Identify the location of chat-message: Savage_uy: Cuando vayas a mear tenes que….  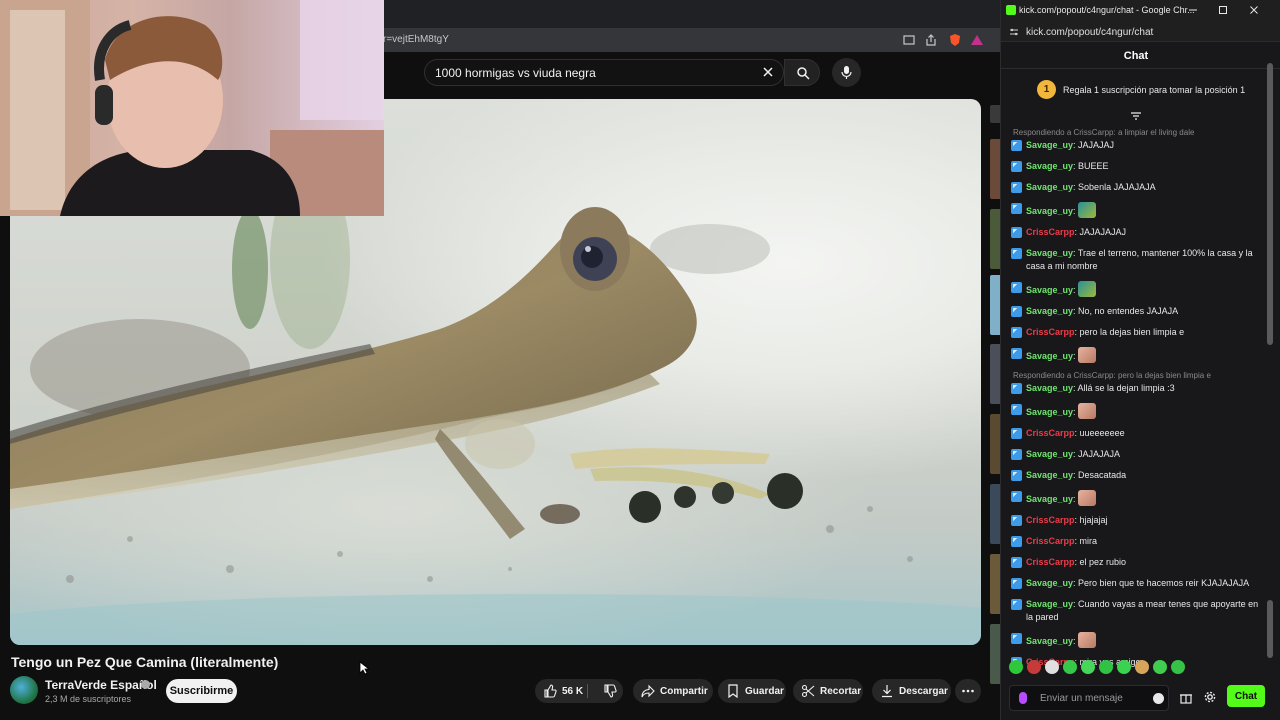
(1137, 611).